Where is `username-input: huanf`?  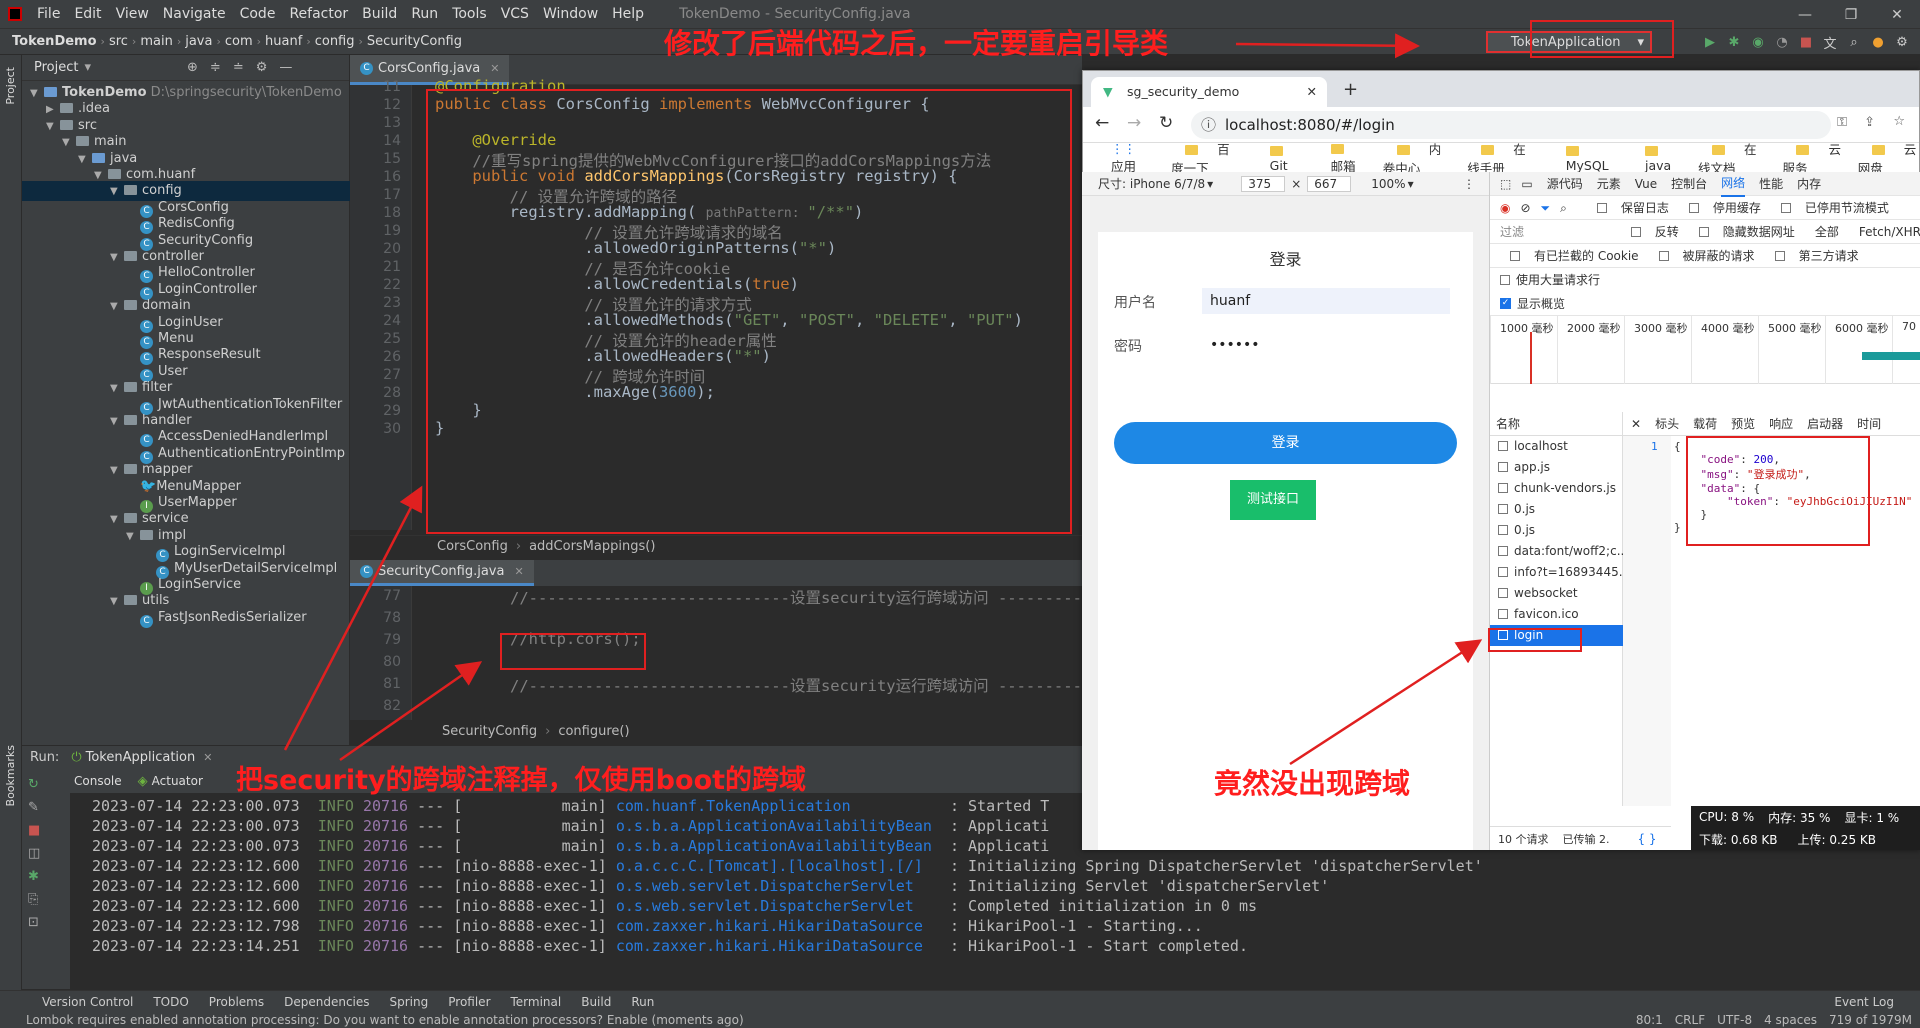 username-input: huanf is located at coordinates (1326, 301).